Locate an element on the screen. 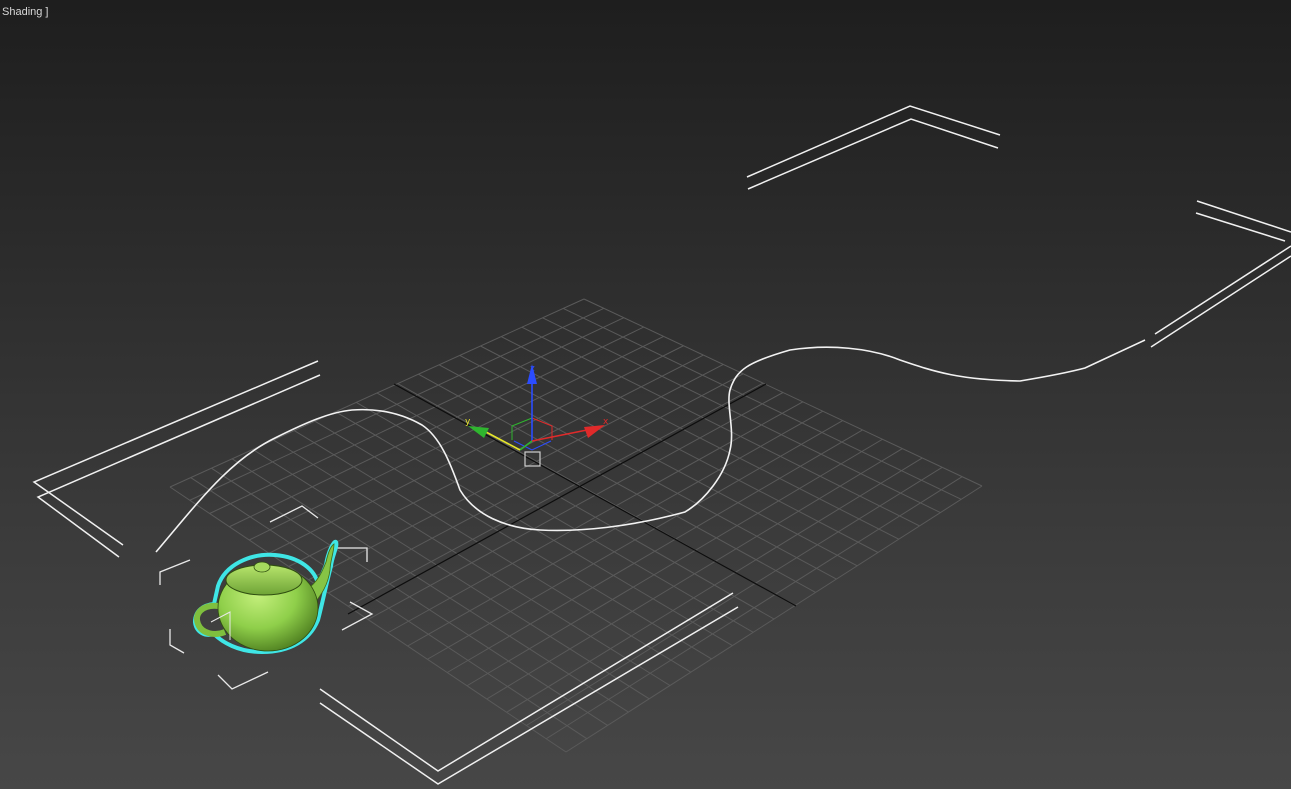 This screenshot has height=789, width=1291. track-segment-left-inner is located at coordinates (178, 466).